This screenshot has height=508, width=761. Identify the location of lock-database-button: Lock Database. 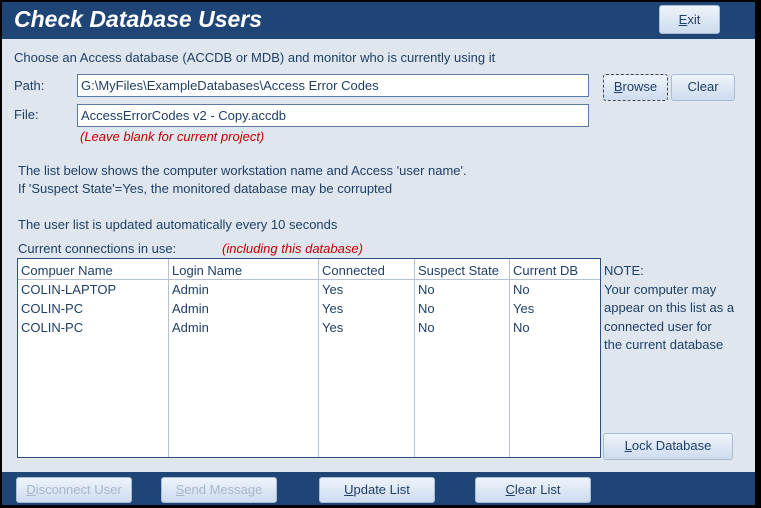
(668, 446).